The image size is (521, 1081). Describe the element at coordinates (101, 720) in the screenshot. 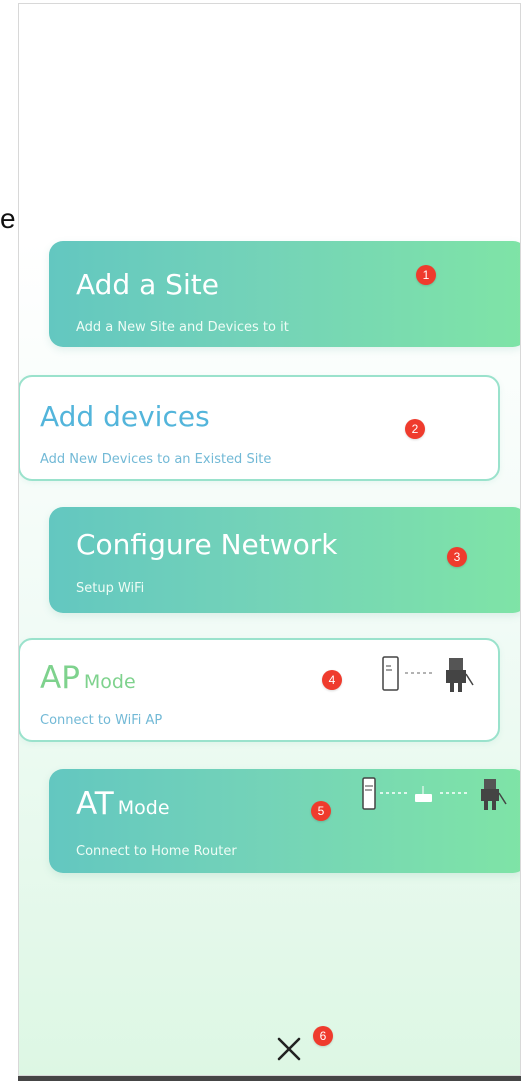

I see `ap-mode-subtitle: Connect to WiFi AP` at that location.